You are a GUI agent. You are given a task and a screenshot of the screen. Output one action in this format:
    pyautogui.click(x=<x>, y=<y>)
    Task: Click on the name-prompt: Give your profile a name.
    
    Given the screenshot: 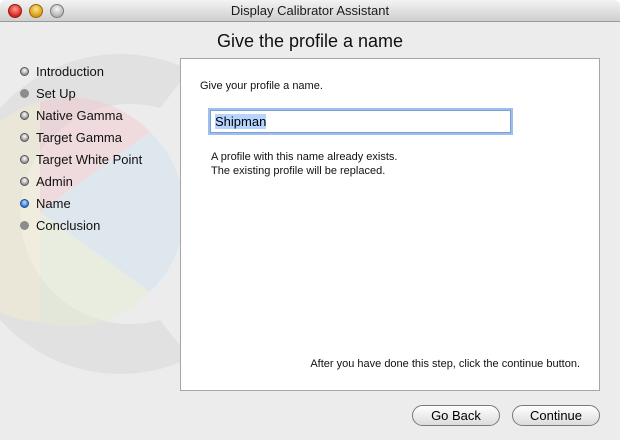 What is the action you would take?
    pyautogui.click(x=261, y=86)
    